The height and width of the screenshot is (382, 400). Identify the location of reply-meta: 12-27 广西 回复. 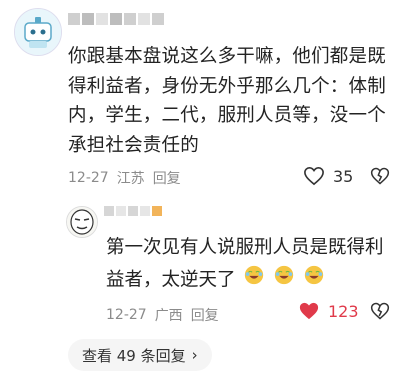
(162, 315).